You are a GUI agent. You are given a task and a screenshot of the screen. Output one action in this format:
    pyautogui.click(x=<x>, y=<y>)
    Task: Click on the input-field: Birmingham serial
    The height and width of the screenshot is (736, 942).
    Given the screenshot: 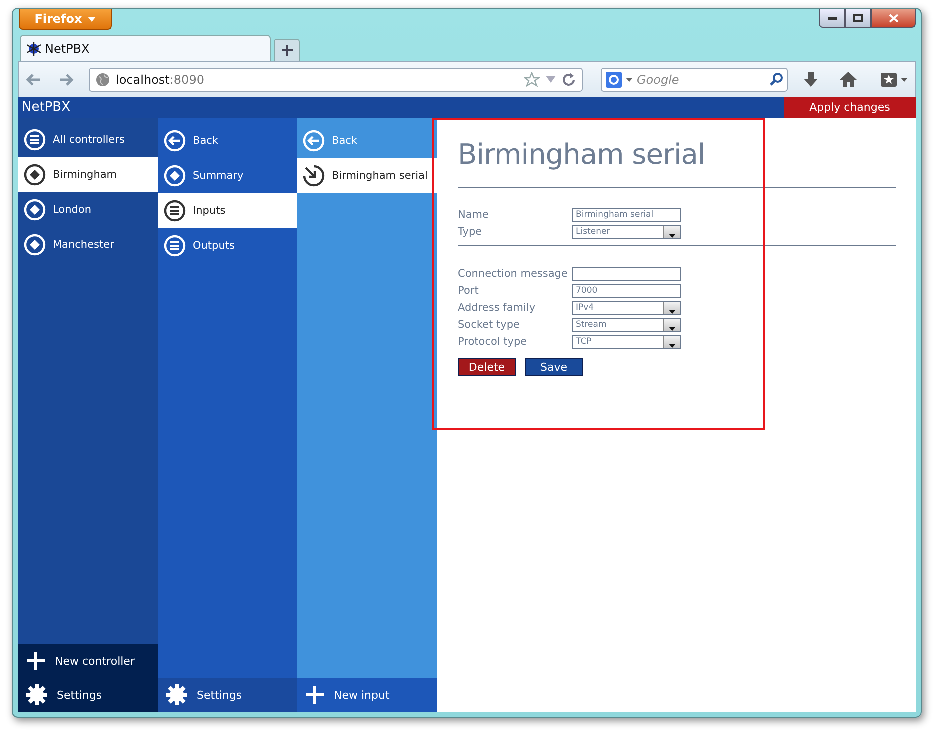 What is the action you would take?
    pyautogui.click(x=626, y=215)
    